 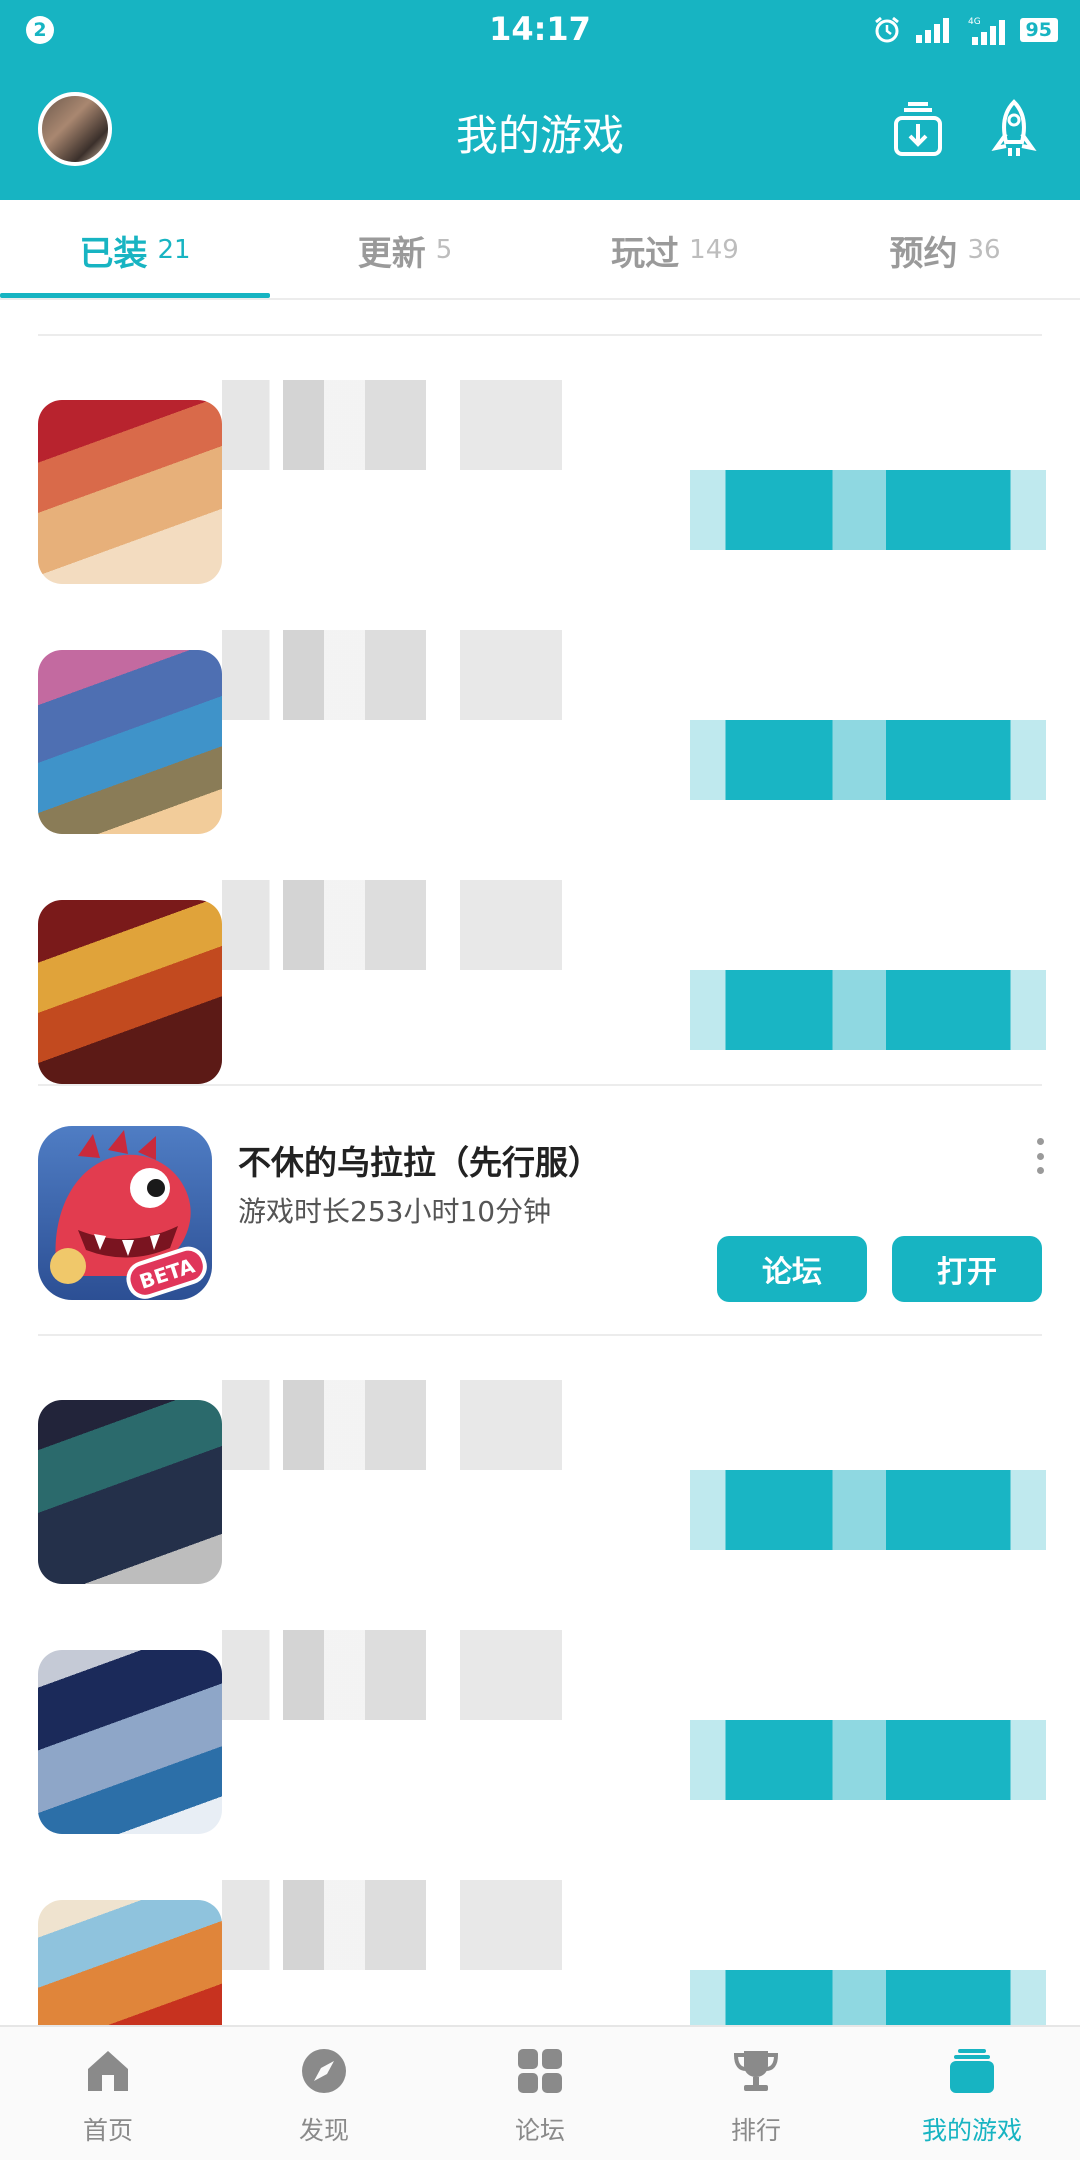 I want to click on nav-label: 论坛, so click(x=539, y=2130).